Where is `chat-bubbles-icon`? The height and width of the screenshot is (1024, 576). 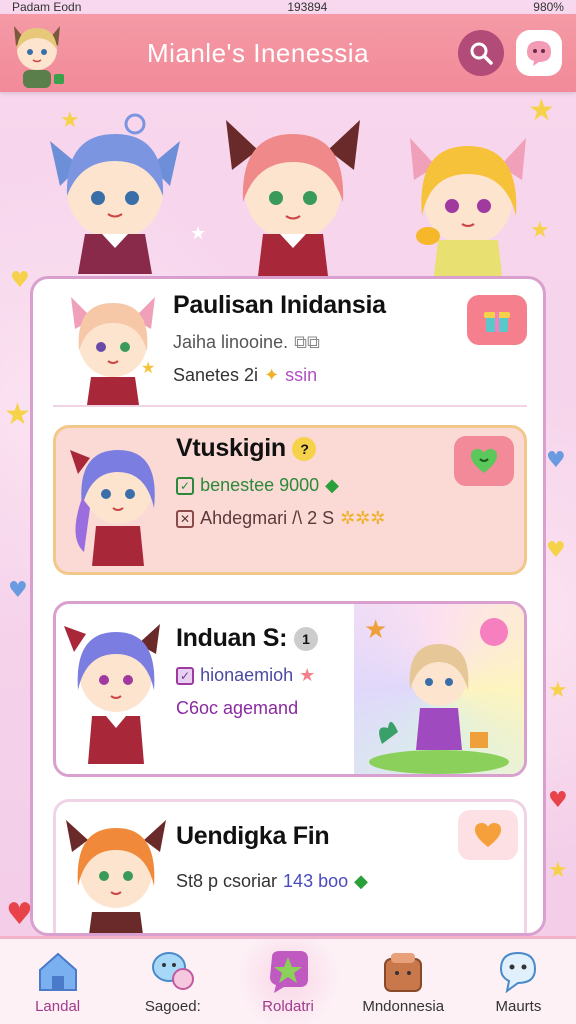
chat-bubbles-icon is located at coordinates (173, 971).